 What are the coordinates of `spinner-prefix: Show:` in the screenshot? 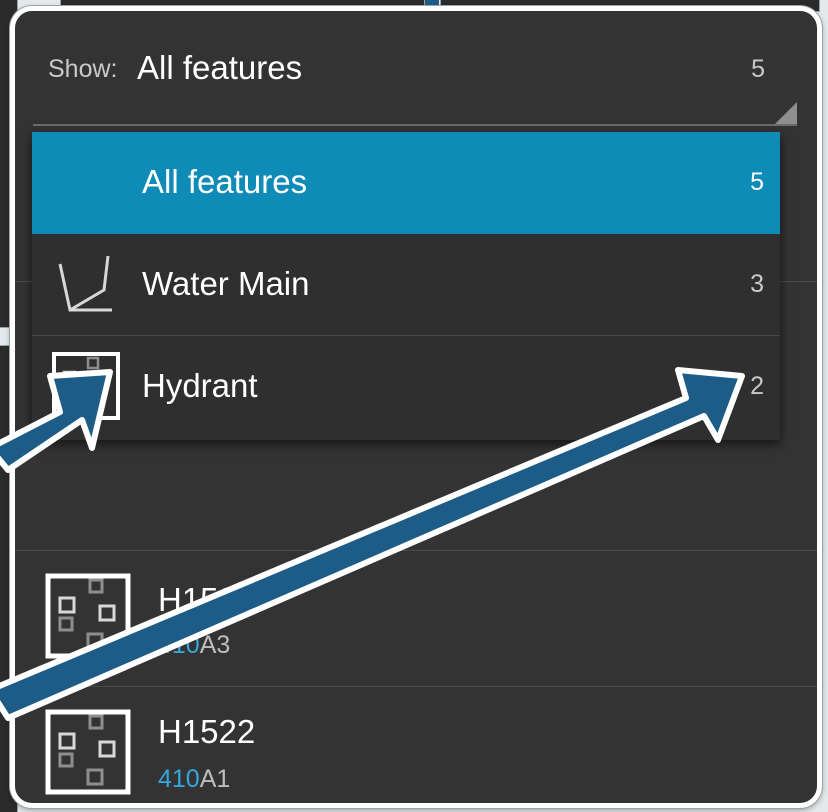 It's located at (83, 69).